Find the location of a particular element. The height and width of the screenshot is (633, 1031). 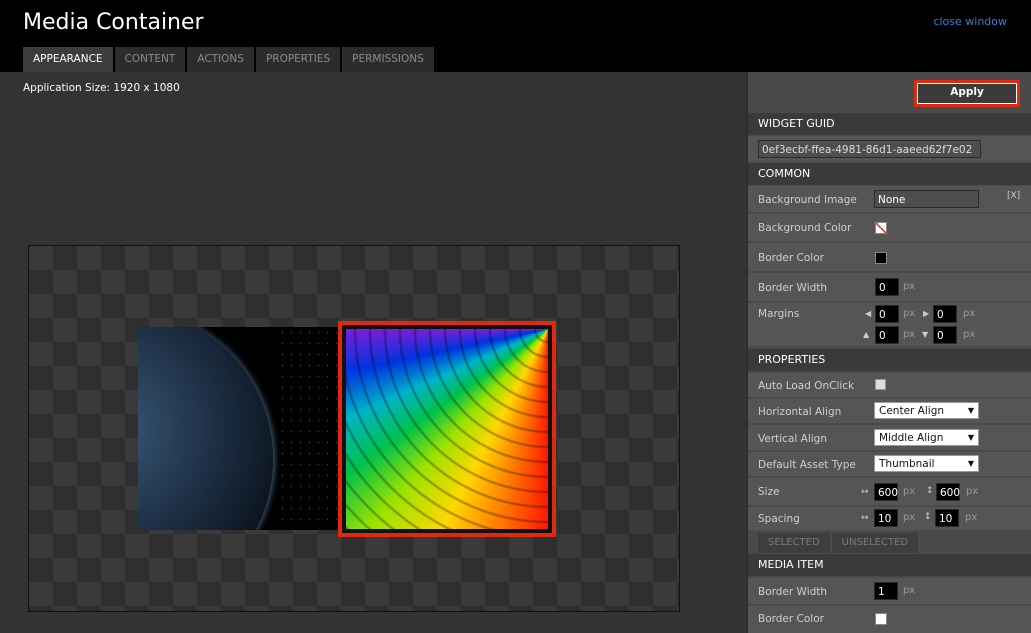

arrow-left-icon: ◀ is located at coordinates (868, 313).